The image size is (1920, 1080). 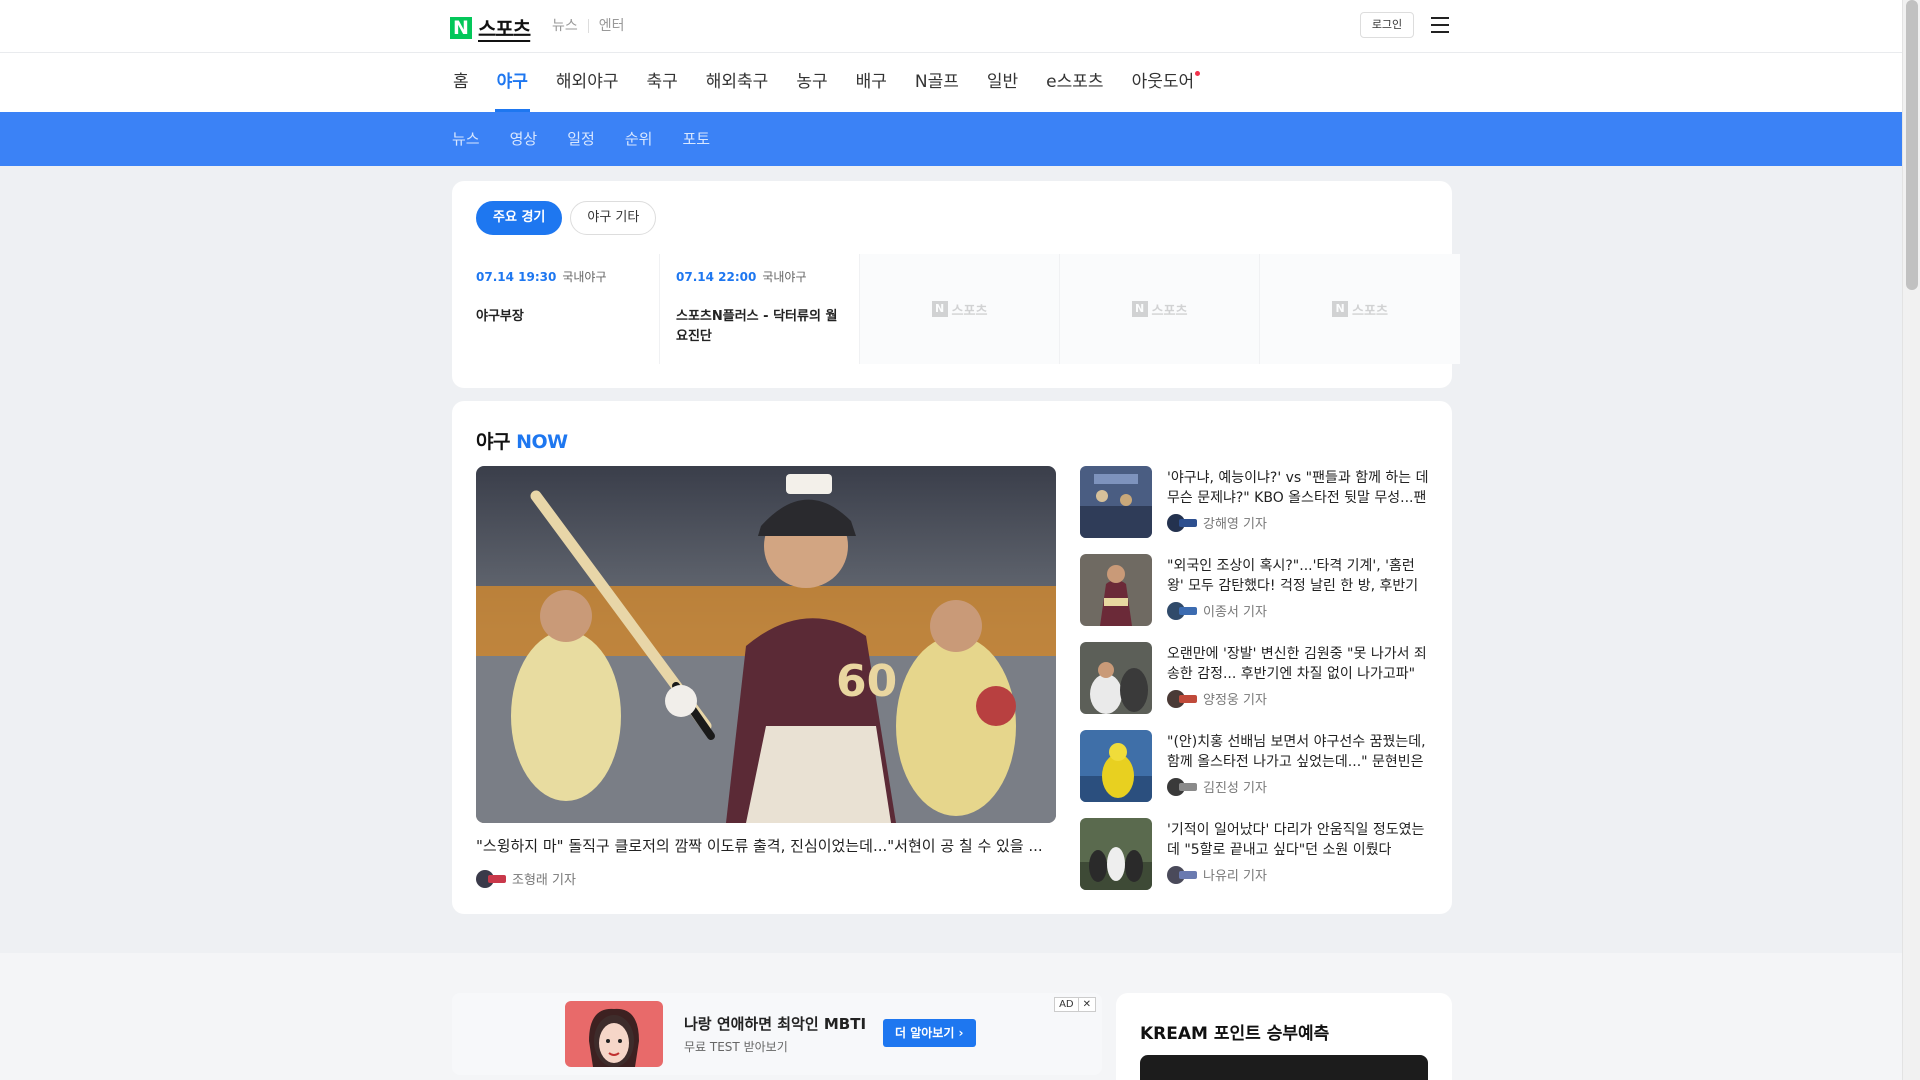 What do you see at coordinates (696, 139) in the screenshot?
I see `subnav-photo: 포토` at bounding box center [696, 139].